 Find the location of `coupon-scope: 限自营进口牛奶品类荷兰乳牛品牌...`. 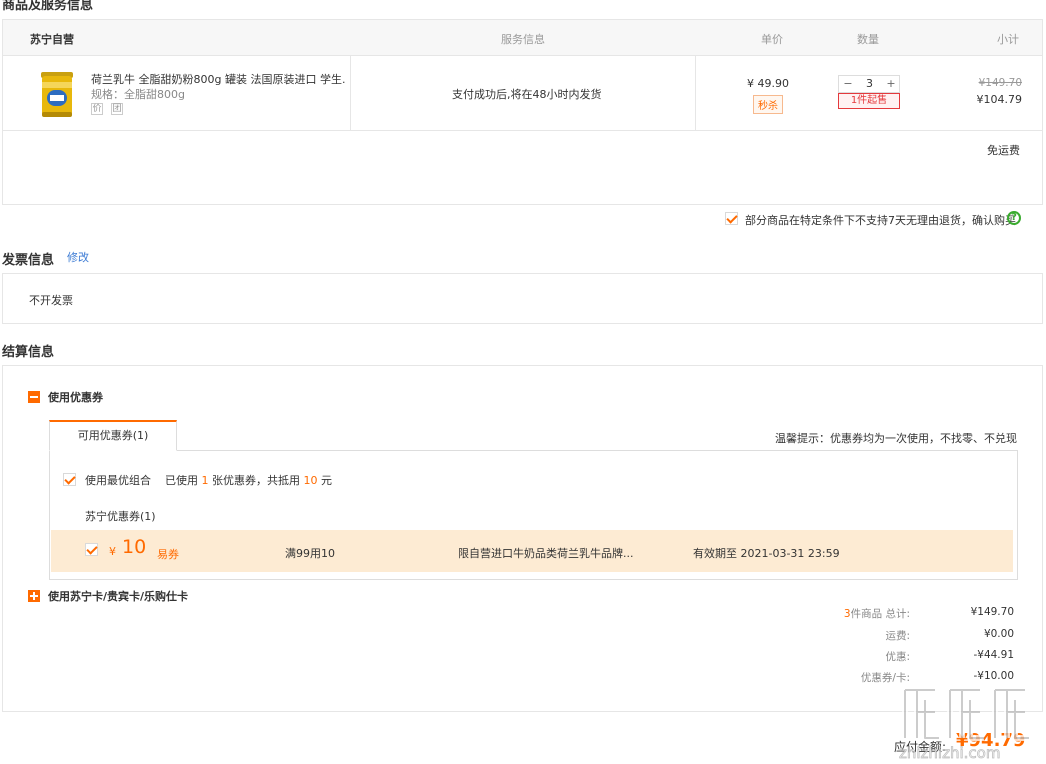

coupon-scope: 限自营进口牛奶品类荷兰乳牛品牌... is located at coordinates (546, 553).